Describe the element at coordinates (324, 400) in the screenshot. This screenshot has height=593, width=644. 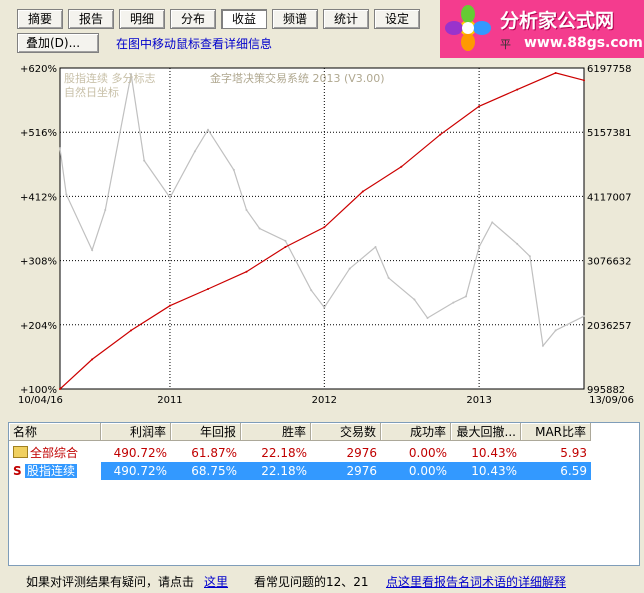
I see `x-tick: 2012` at that location.